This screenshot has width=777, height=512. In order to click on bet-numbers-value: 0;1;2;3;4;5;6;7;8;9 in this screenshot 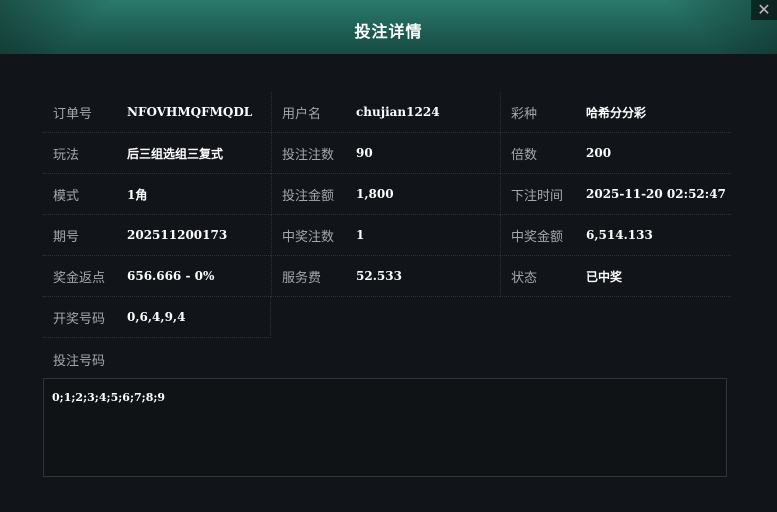, I will do `click(109, 397)`.